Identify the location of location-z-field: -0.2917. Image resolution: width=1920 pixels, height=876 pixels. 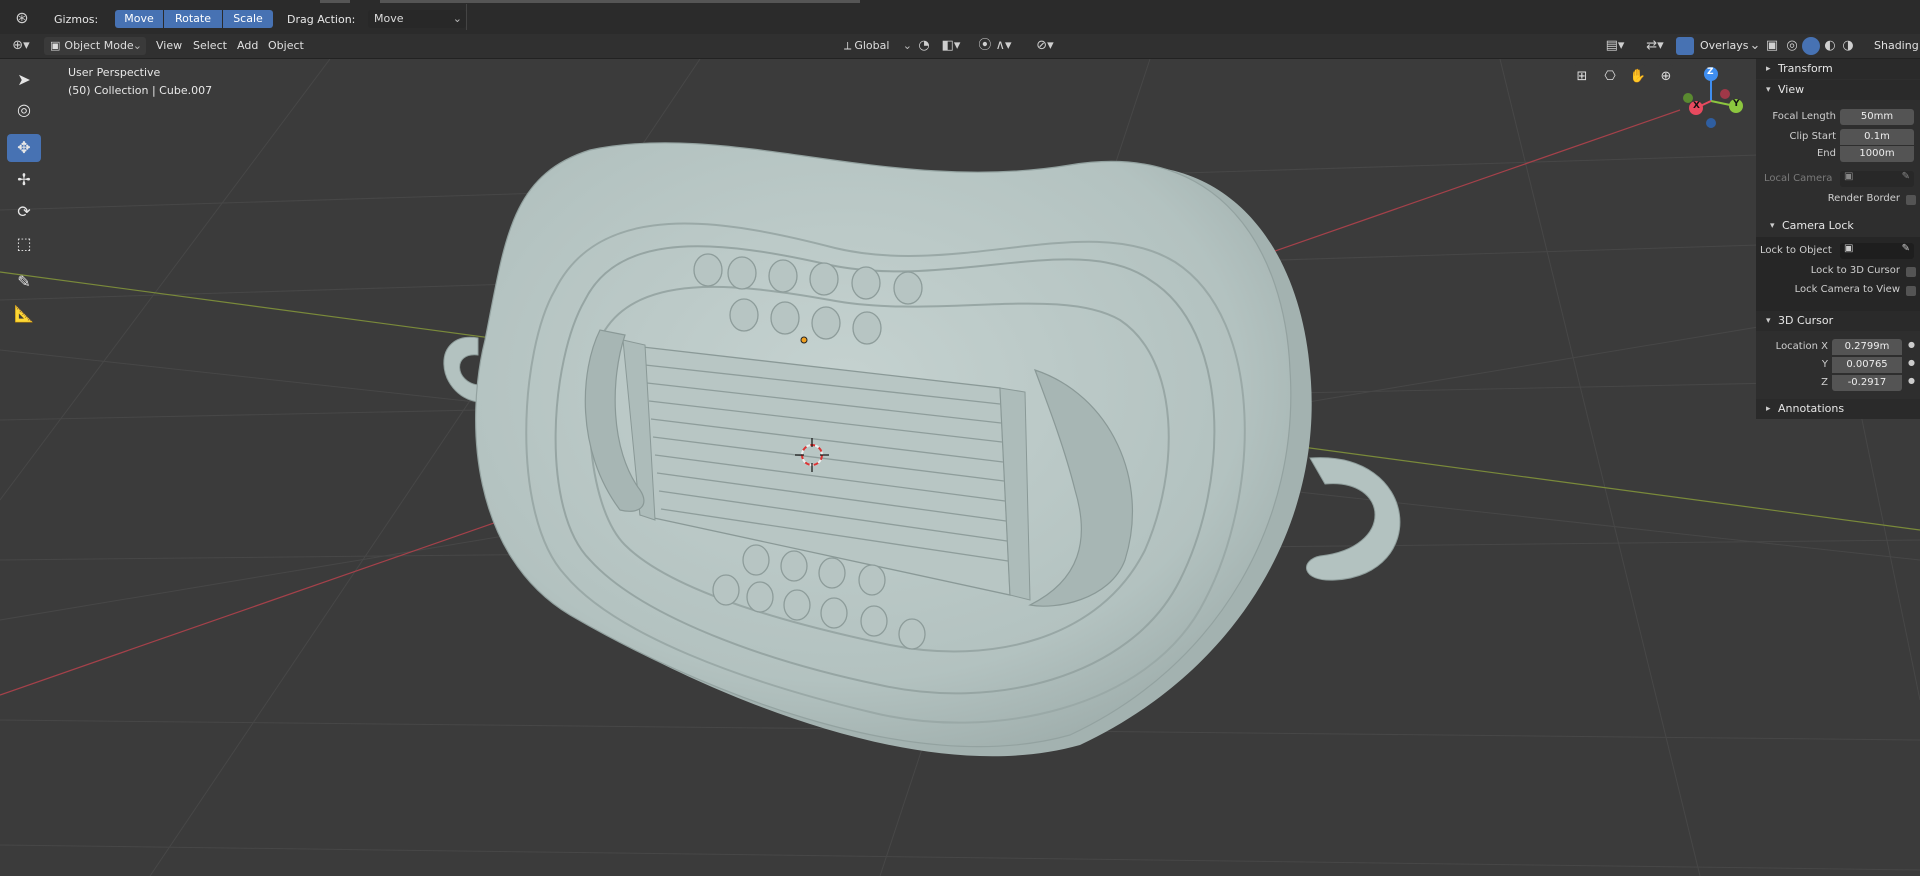
(1867, 383).